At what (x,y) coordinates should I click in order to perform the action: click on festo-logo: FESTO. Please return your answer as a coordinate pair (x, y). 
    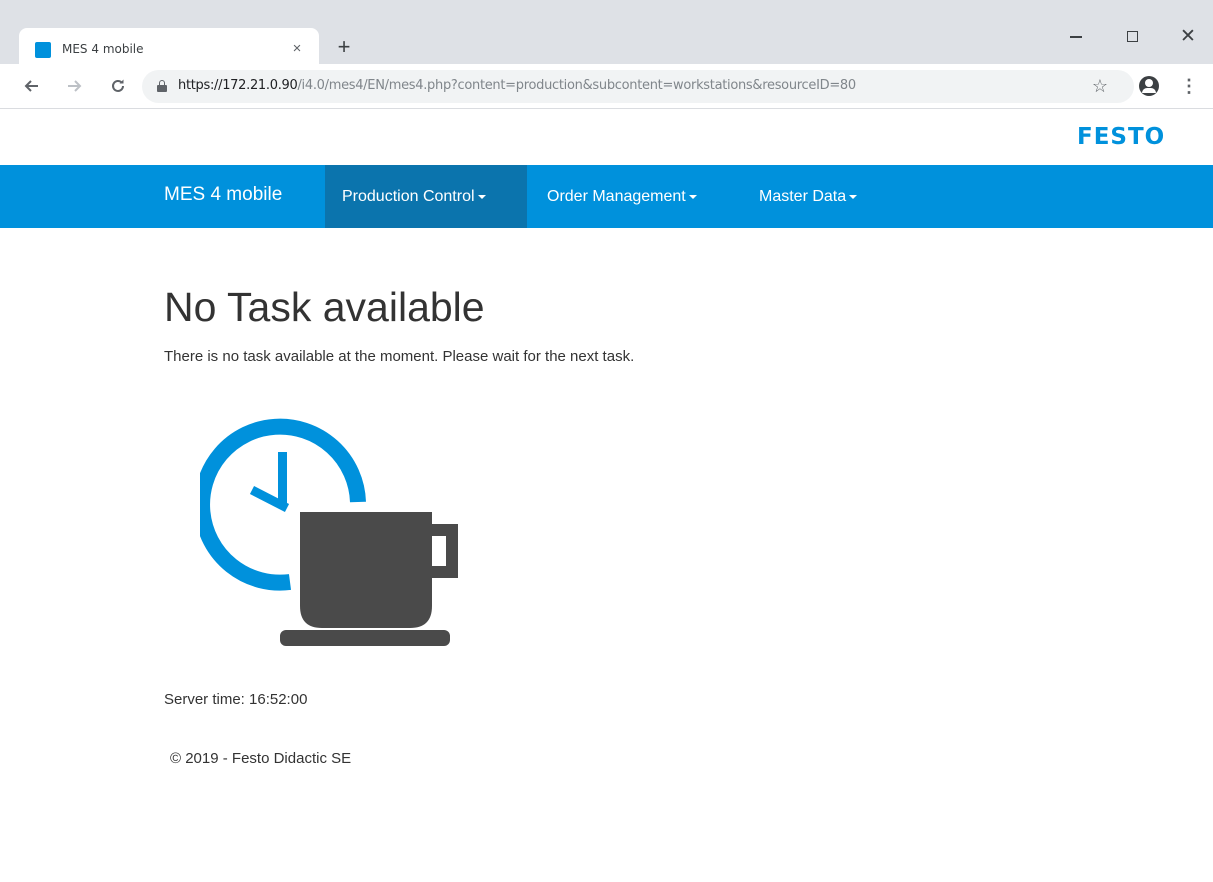
    Looking at the image, I should click on (1121, 137).